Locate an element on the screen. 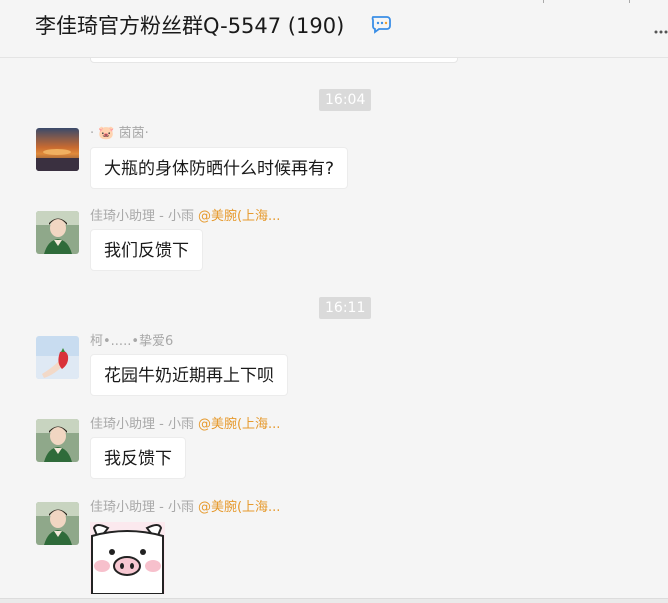 The width and height of the screenshot is (668, 603). pig-sticker is located at coordinates (127, 558).